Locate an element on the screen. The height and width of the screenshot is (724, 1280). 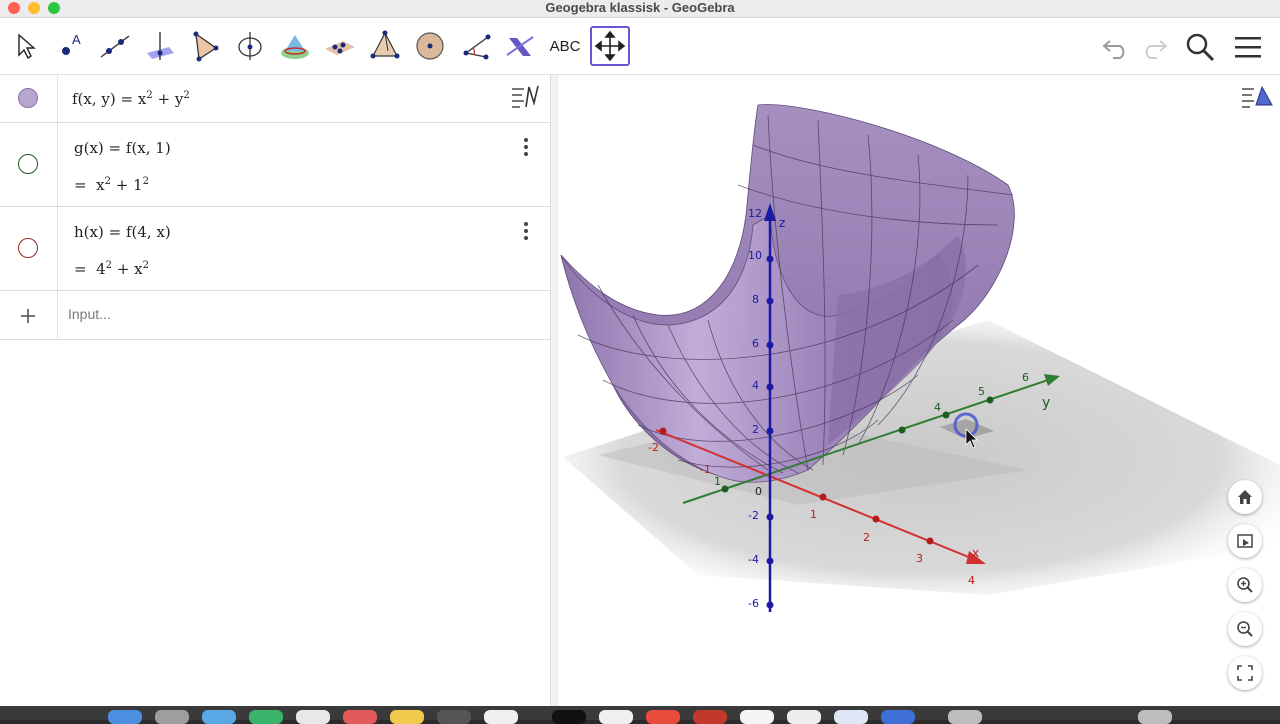
reflect-tool-button is located at coordinates (520, 46).